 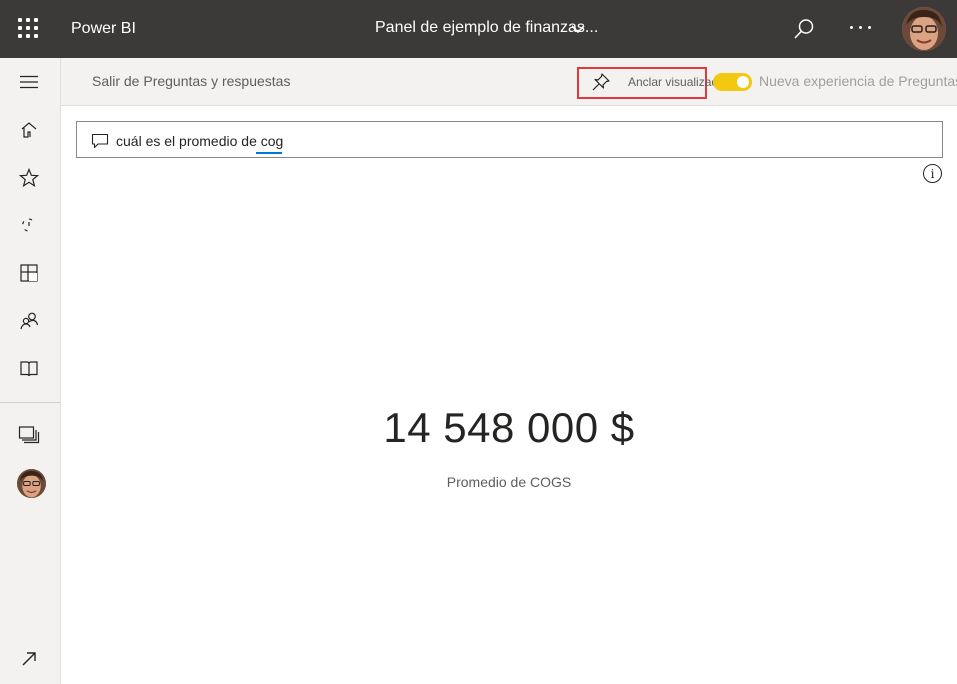 I want to click on pin-icon, so click(x=601, y=82).